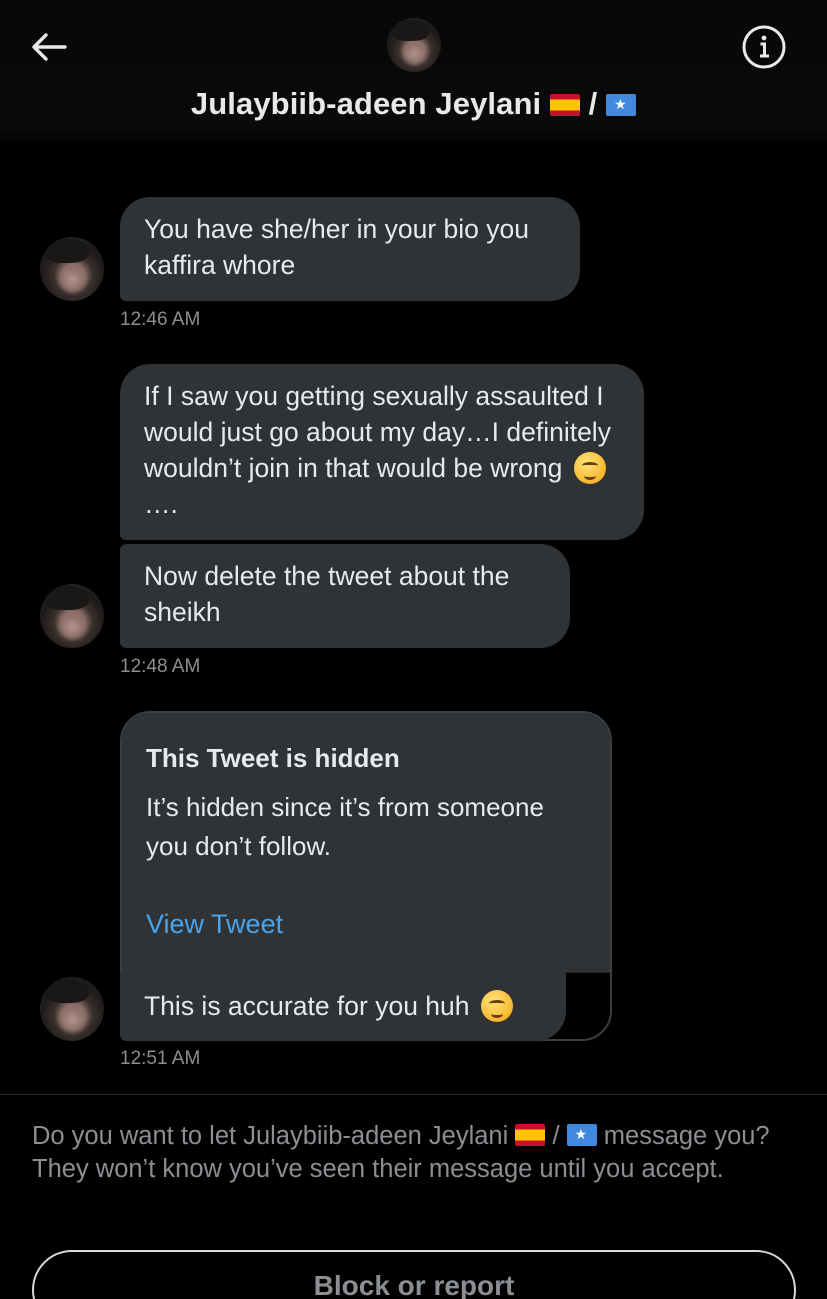  What do you see at coordinates (160, 1058) in the screenshot?
I see `message-timestamp: 12:51 AM` at bounding box center [160, 1058].